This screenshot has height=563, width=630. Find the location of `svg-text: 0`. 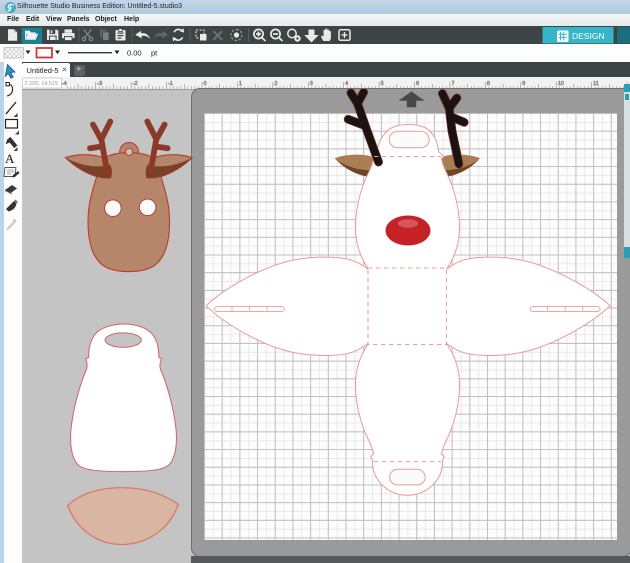

svg-text: 0 is located at coordinates (205, 84).